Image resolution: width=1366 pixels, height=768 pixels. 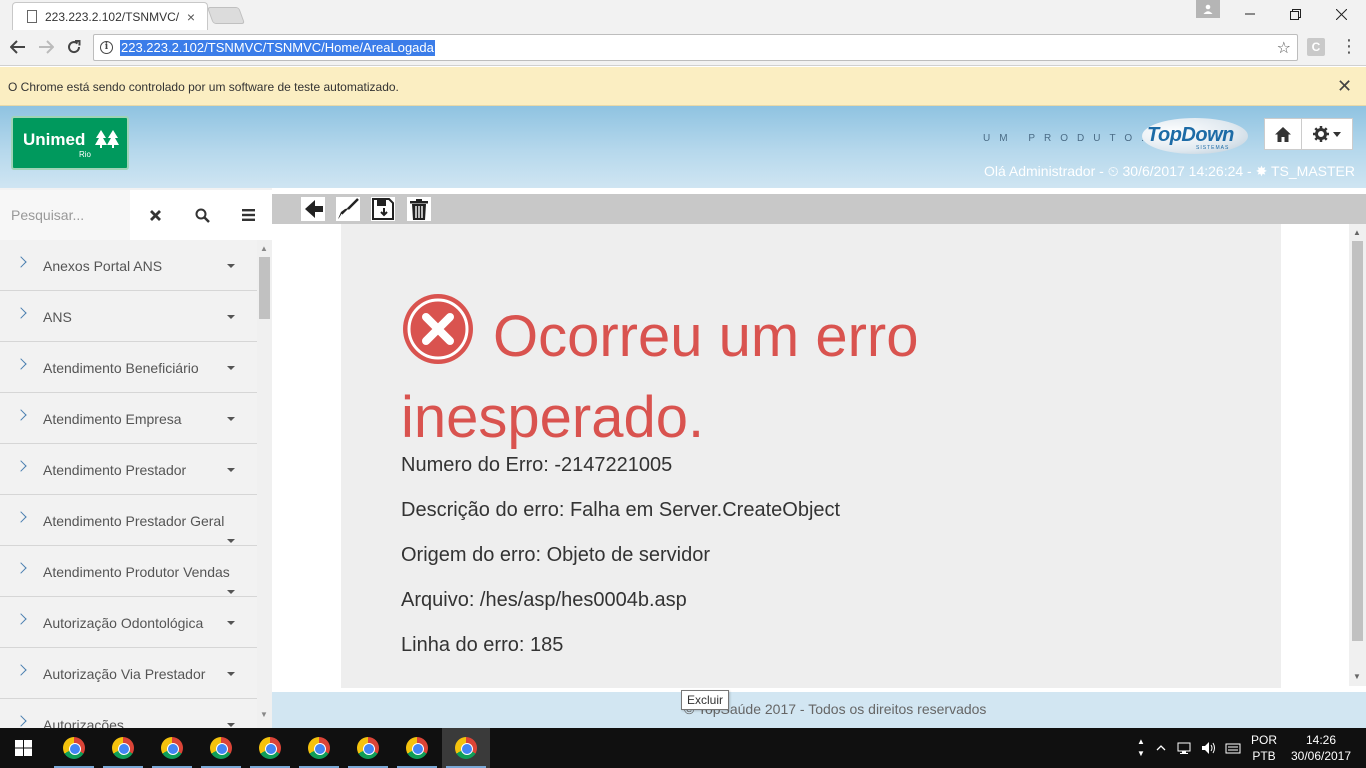 What do you see at coordinates (128, 418) in the screenshot?
I see `sidebar-item-atendimento-empresa: Atendimento Empresa` at bounding box center [128, 418].